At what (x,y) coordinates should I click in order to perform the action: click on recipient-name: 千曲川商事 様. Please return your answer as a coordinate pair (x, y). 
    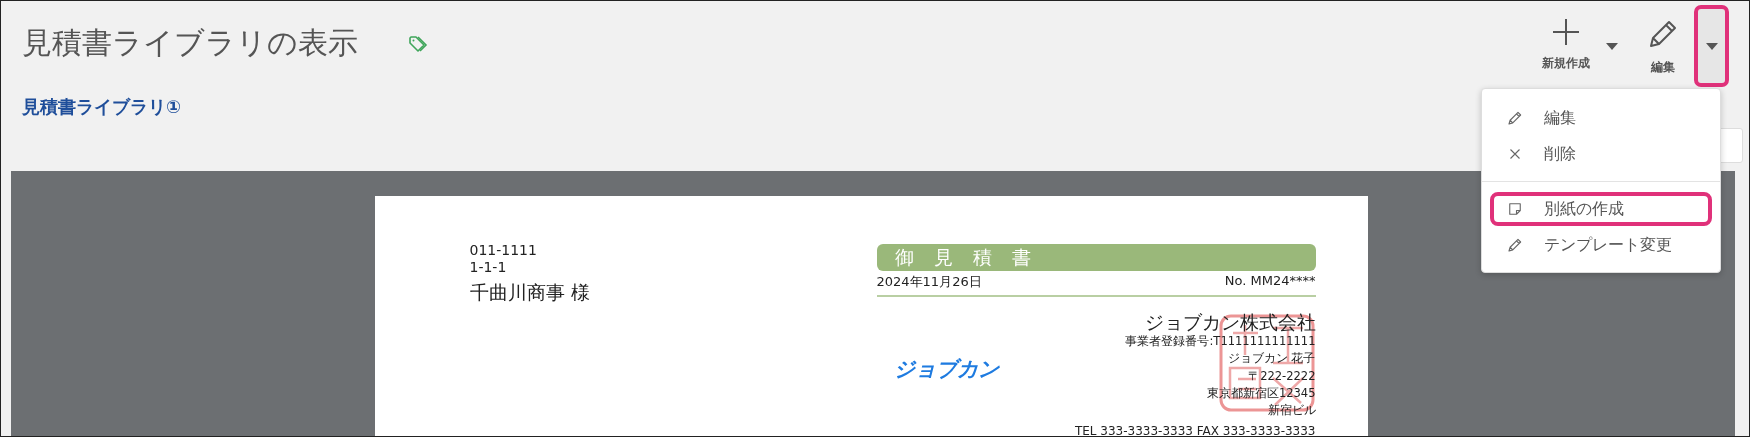
    Looking at the image, I should click on (530, 292).